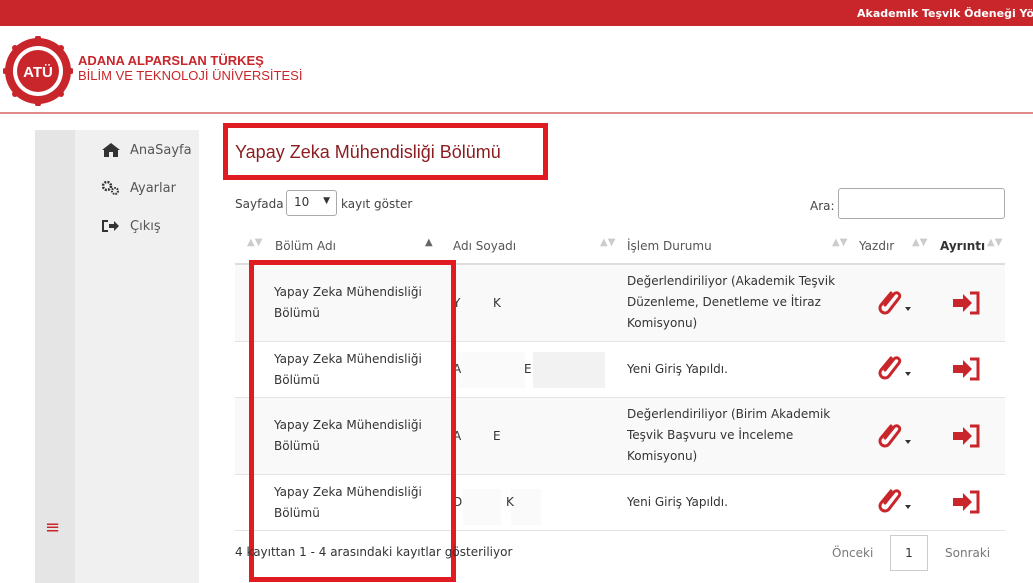 Image resolution: width=1033 pixels, height=583 pixels. What do you see at coordinates (876, 246) in the screenshot?
I see `column-header-print: Yazdır` at bounding box center [876, 246].